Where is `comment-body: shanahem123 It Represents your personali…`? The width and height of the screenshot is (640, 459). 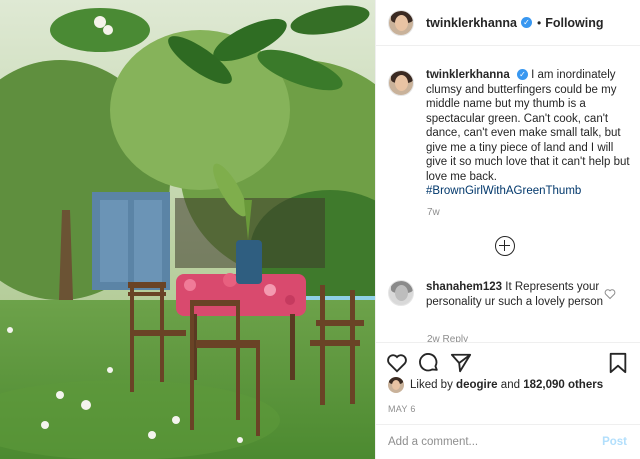 comment-body: shanahem123 It Represents your personali… is located at coordinates (516, 294).